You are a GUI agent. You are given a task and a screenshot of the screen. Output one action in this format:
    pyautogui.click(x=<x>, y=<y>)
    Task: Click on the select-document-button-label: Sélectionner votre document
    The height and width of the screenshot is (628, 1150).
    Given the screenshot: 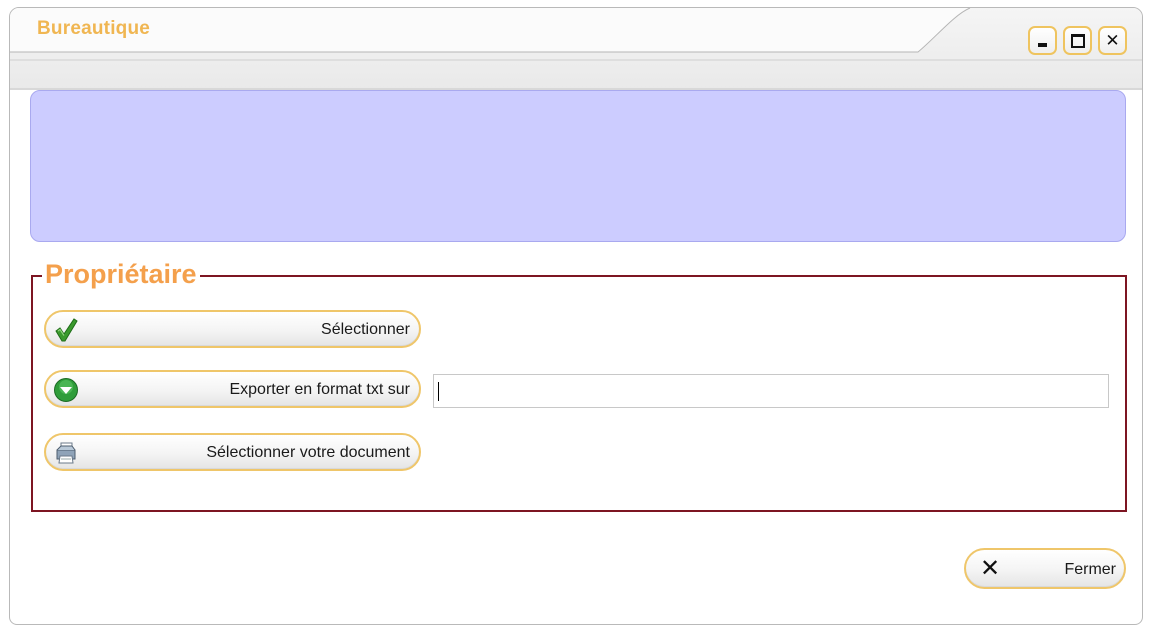 What is the action you would take?
    pyautogui.click(x=308, y=452)
    